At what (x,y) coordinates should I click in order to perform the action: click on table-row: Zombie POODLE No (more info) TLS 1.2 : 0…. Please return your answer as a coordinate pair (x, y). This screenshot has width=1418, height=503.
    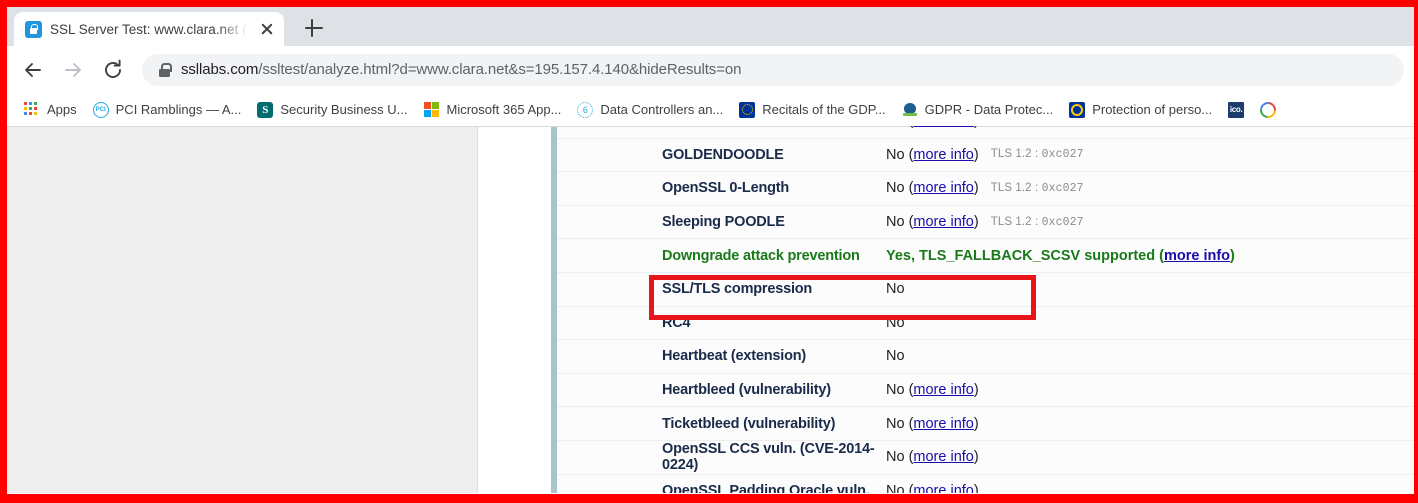
    Looking at the image, I should click on (985, 132).